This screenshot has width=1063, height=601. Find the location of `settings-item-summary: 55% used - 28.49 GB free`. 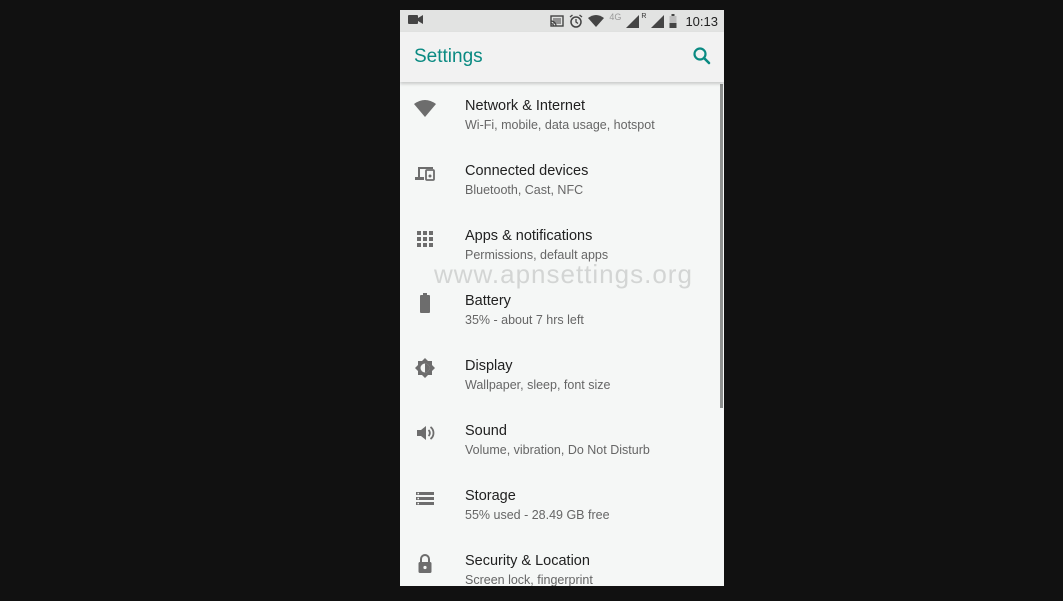

settings-item-summary: 55% used - 28.49 GB free is located at coordinates (537, 515).